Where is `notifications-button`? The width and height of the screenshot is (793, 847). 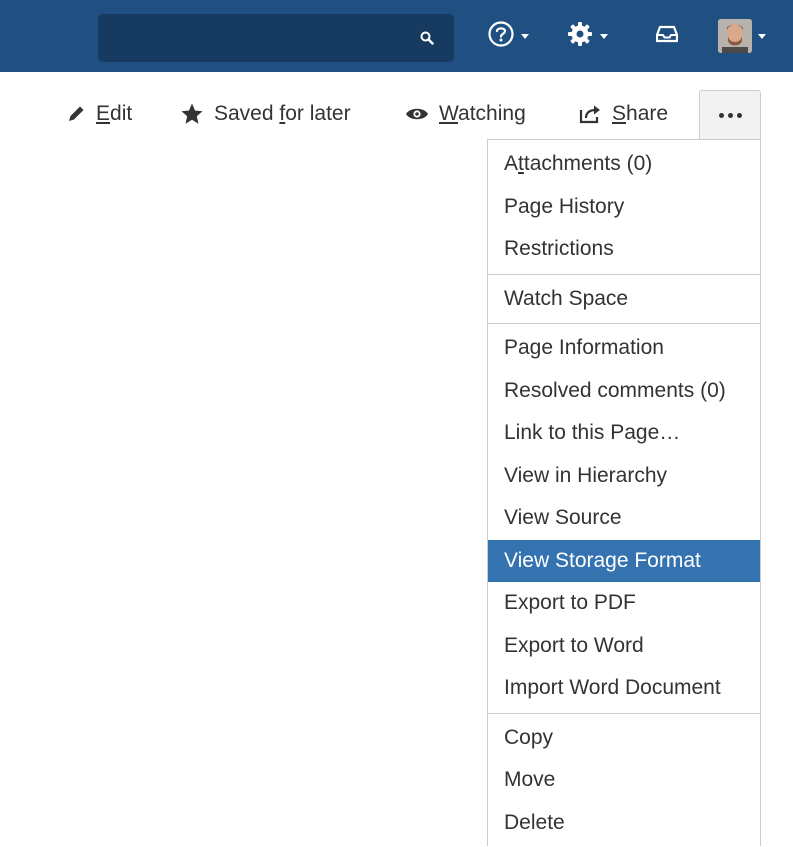
notifications-button is located at coordinates (667, 36).